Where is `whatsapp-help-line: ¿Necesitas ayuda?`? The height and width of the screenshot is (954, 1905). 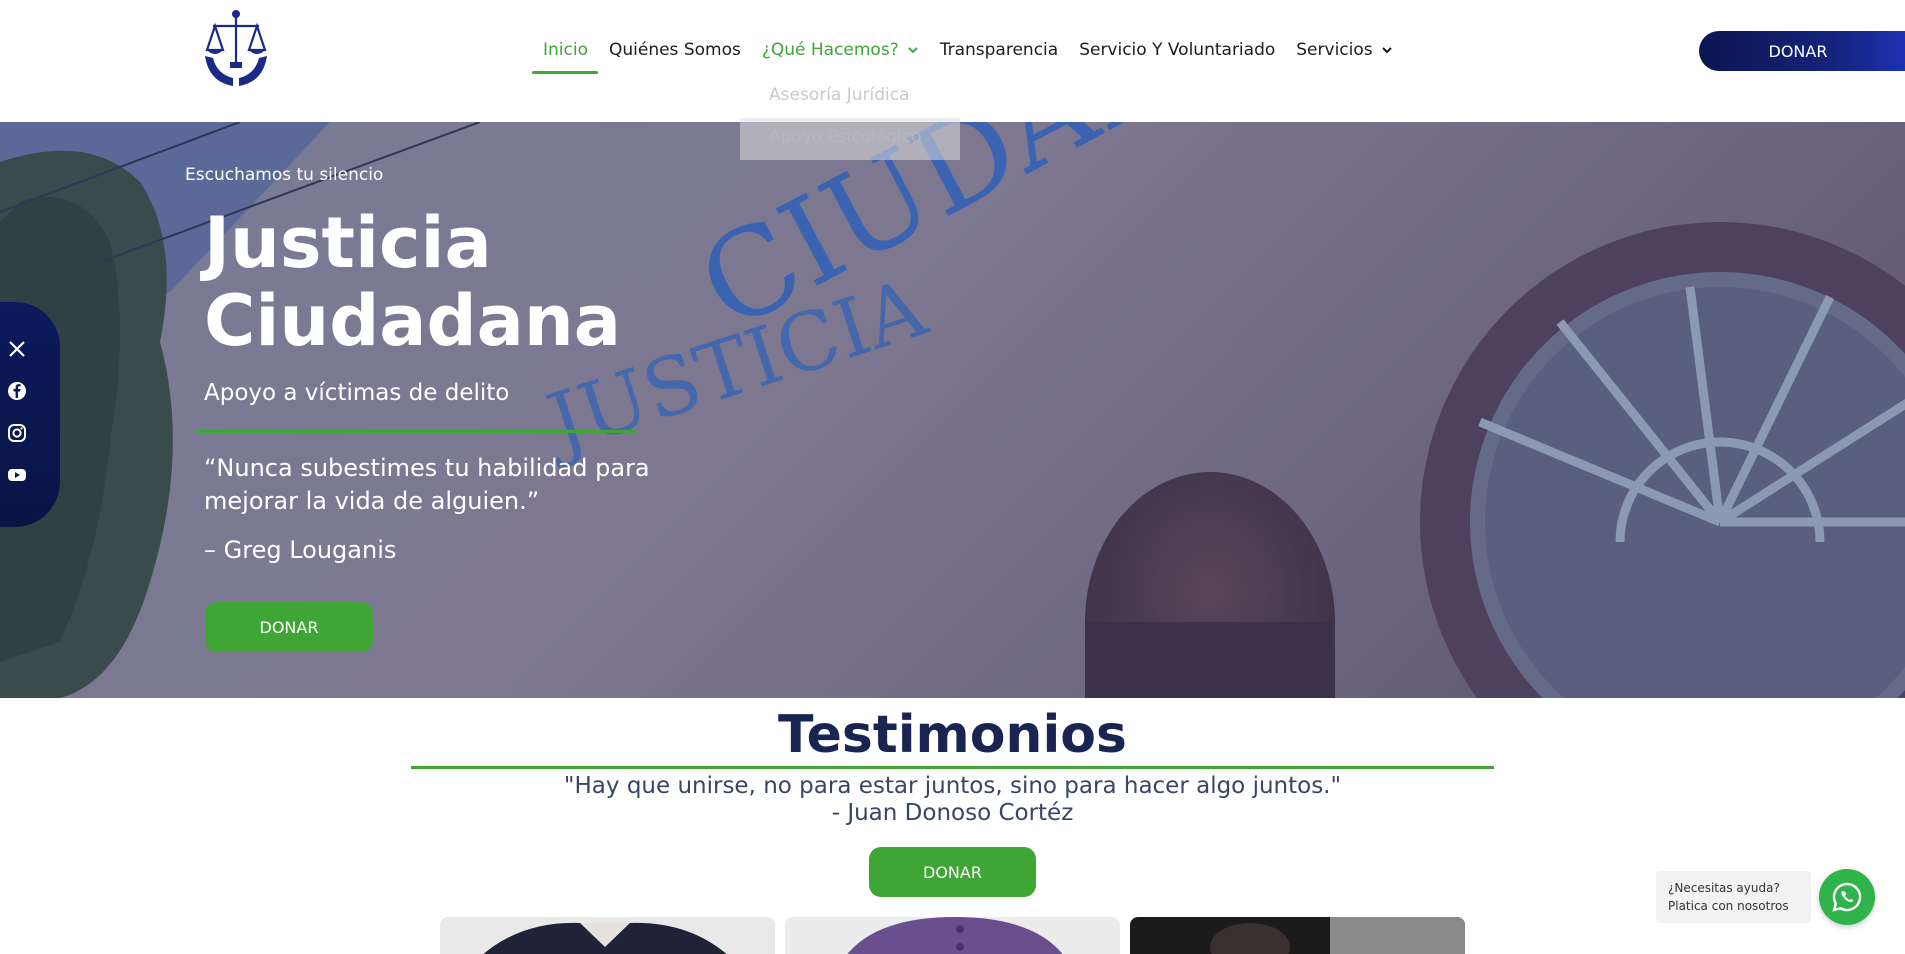
whatsapp-help-line: ¿Necesitas ayuda? is located at coordinates (1724, 888).